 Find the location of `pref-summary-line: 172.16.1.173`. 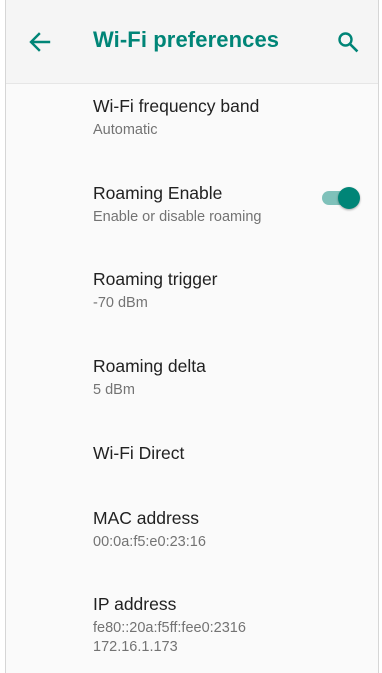

pref-summary-line: 172.16.1.173 is located at coordinates (135, 647).